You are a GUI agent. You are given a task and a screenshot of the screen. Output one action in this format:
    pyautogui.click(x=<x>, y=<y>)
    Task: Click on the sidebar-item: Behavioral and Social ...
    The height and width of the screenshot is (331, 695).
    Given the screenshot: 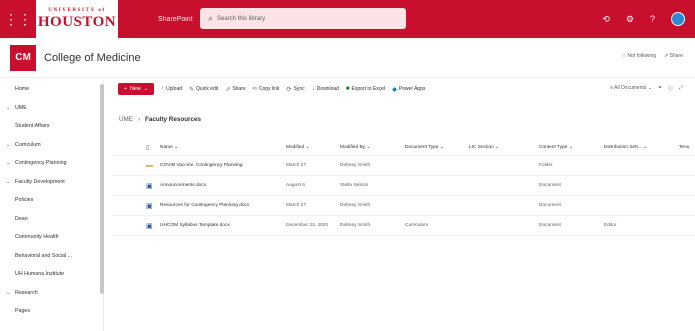 What is the action you would take?
    pyautogui.click(x=51, y=256)
    